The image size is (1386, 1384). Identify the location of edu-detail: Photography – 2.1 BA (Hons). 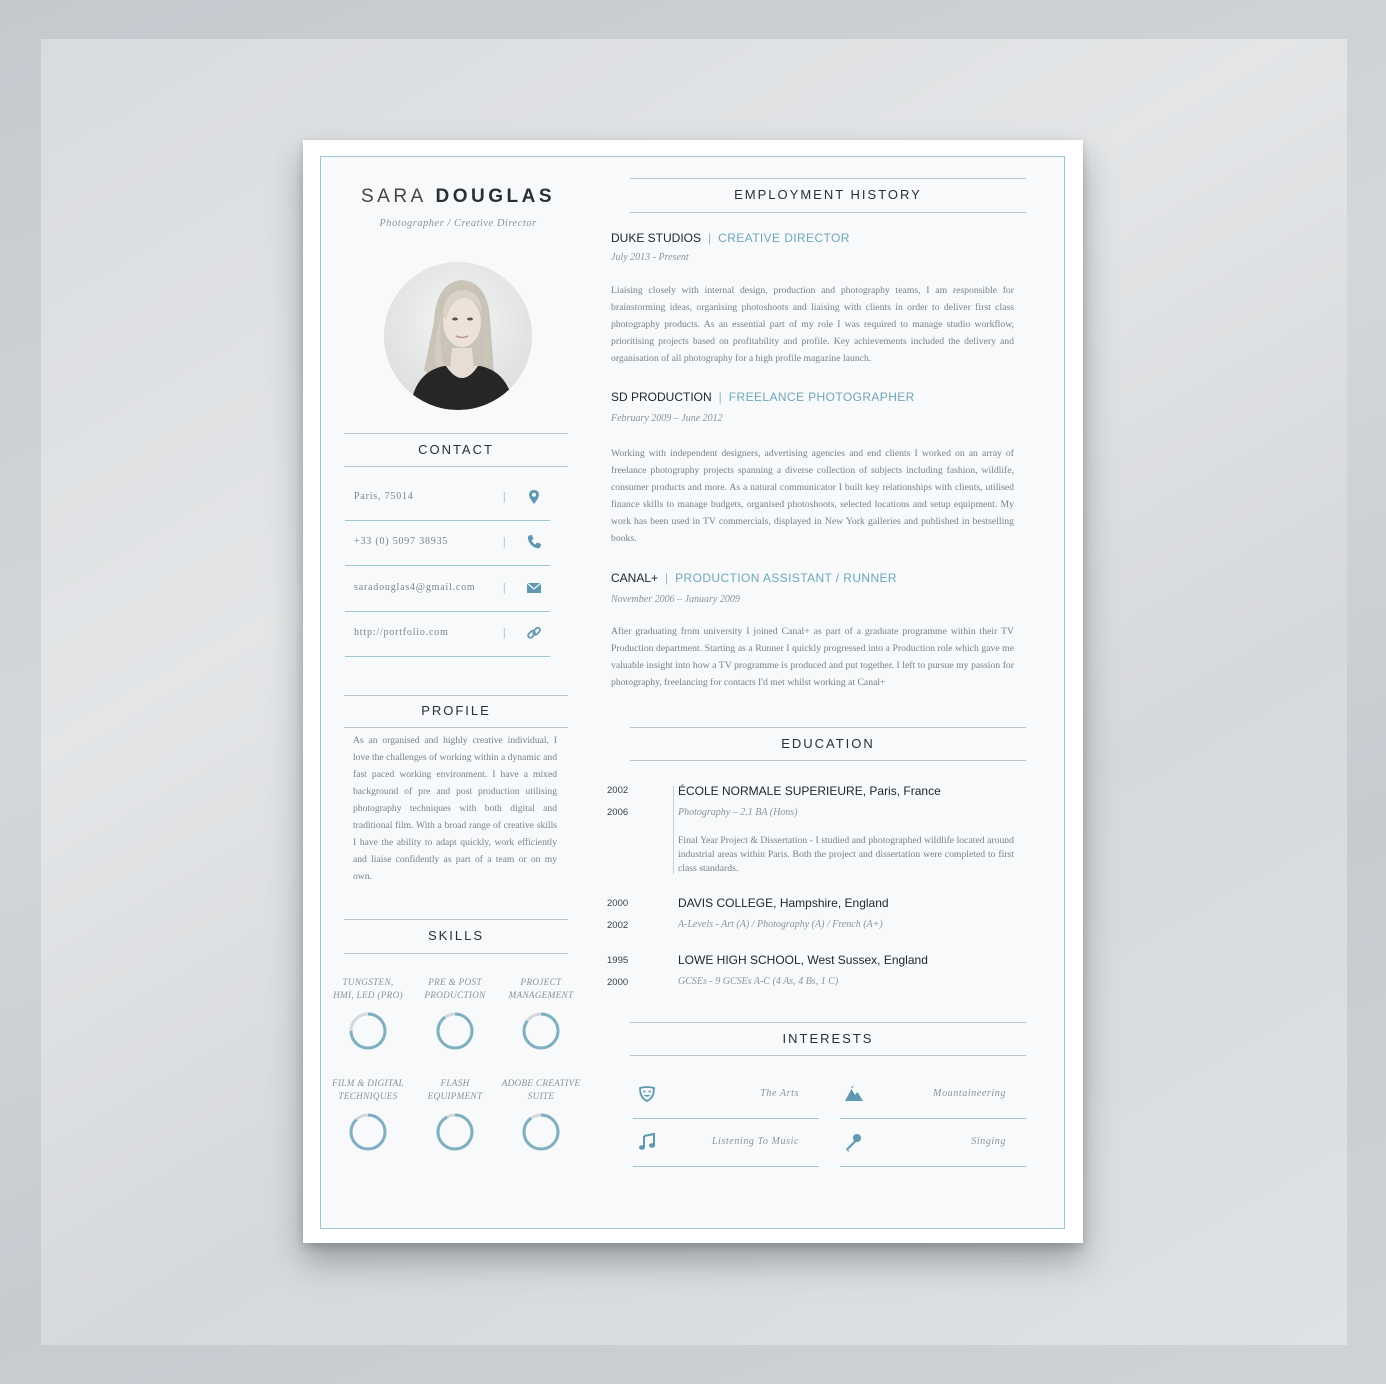
(738, 812).